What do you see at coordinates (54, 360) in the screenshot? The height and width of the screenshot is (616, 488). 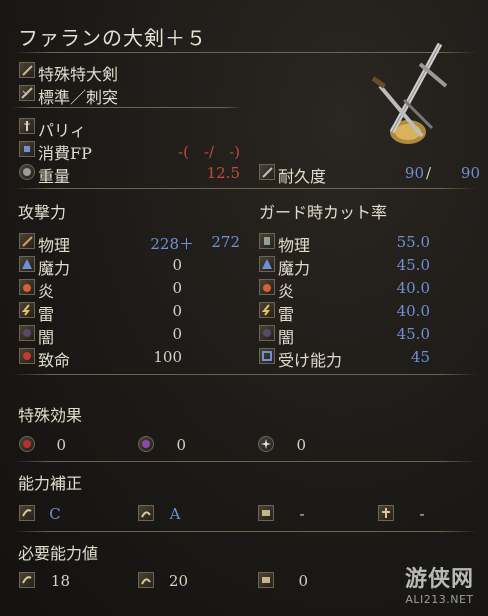 I see `attack-label-critical: 致命` at bounding box center [54, 360].